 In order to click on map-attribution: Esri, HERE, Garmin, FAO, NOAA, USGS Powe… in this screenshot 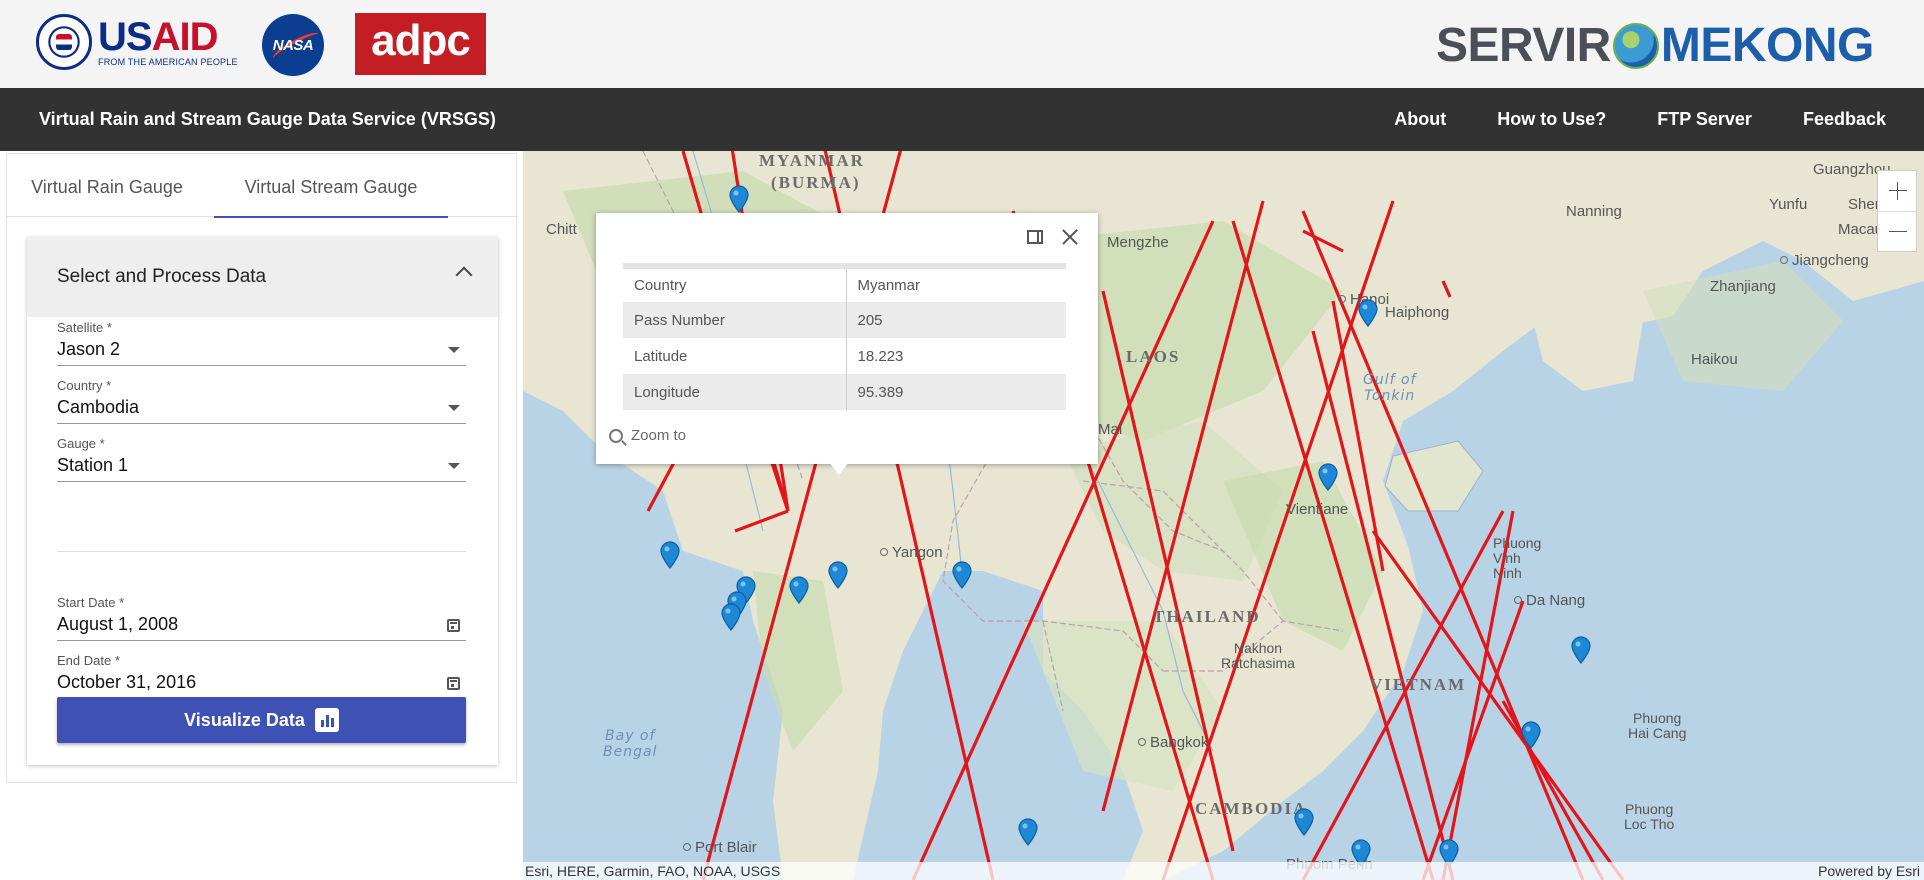, I will do `click(1223, 871)`.